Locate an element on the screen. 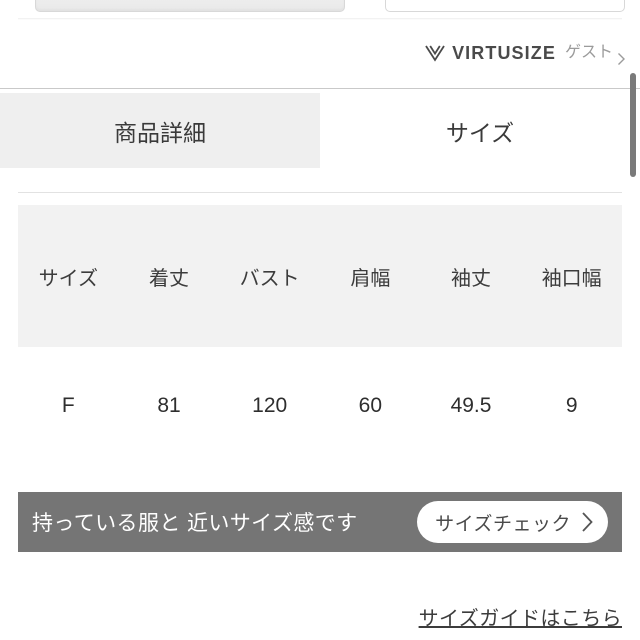 The width and height of the screenshot is (640, 640). table-header-cell-length: 着丈 is located at coordinates (169, 278).